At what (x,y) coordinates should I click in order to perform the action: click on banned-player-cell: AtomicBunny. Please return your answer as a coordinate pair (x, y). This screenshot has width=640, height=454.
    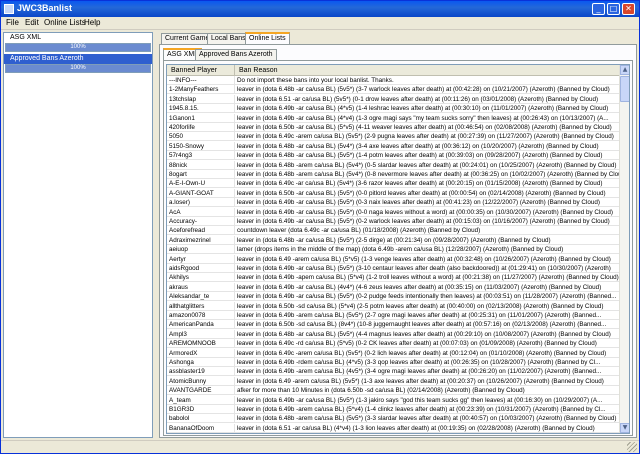
    Looking at the image, I should click on (201, 381).